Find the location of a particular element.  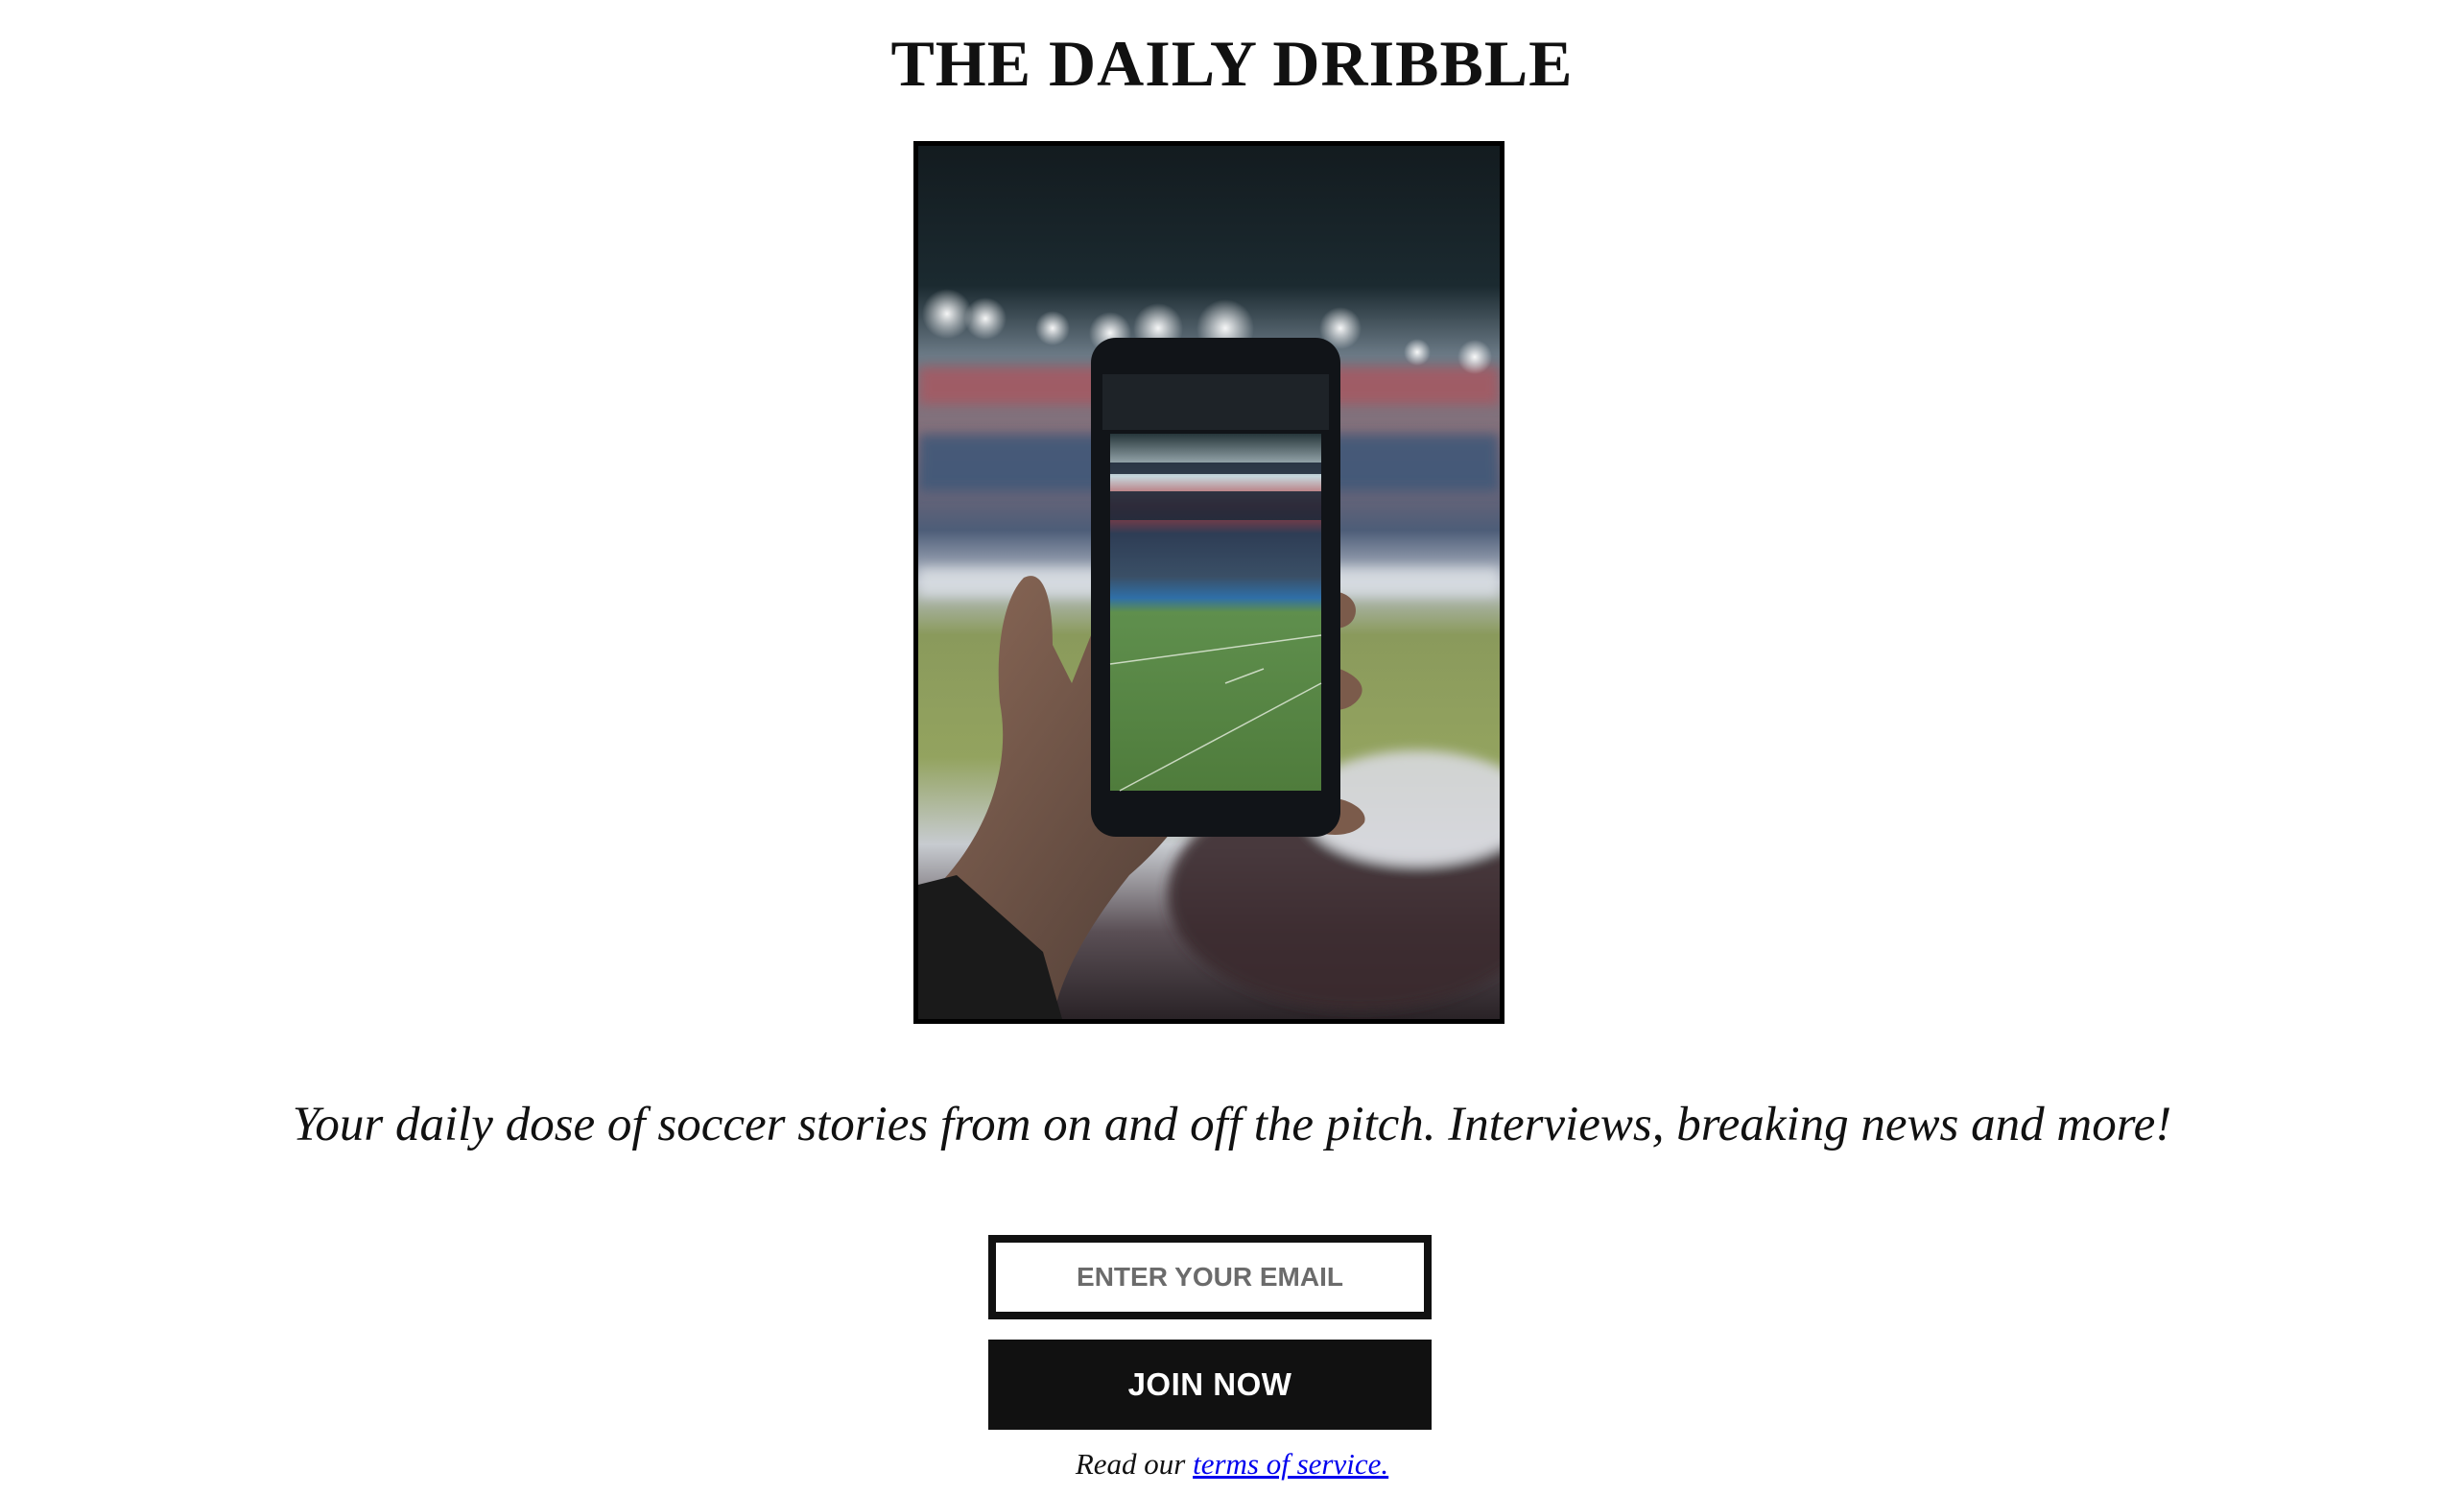

terms-of-service-link: terms of service. is located at coordinates (1290, 1464).